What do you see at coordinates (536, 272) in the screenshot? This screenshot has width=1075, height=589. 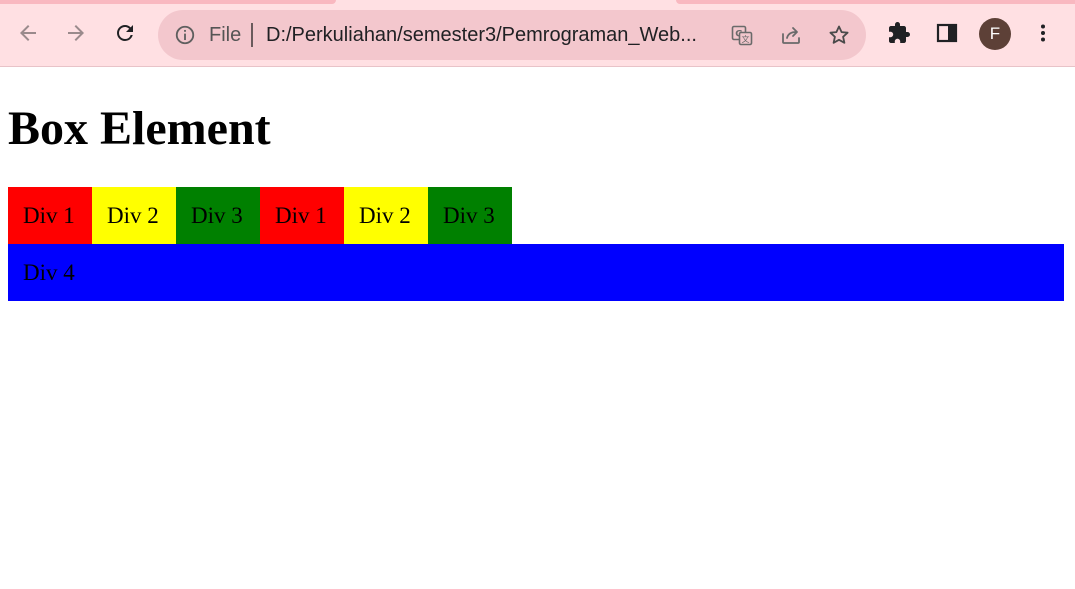 I see `box-div-4: Div 4` at bounding box center [536, 272].